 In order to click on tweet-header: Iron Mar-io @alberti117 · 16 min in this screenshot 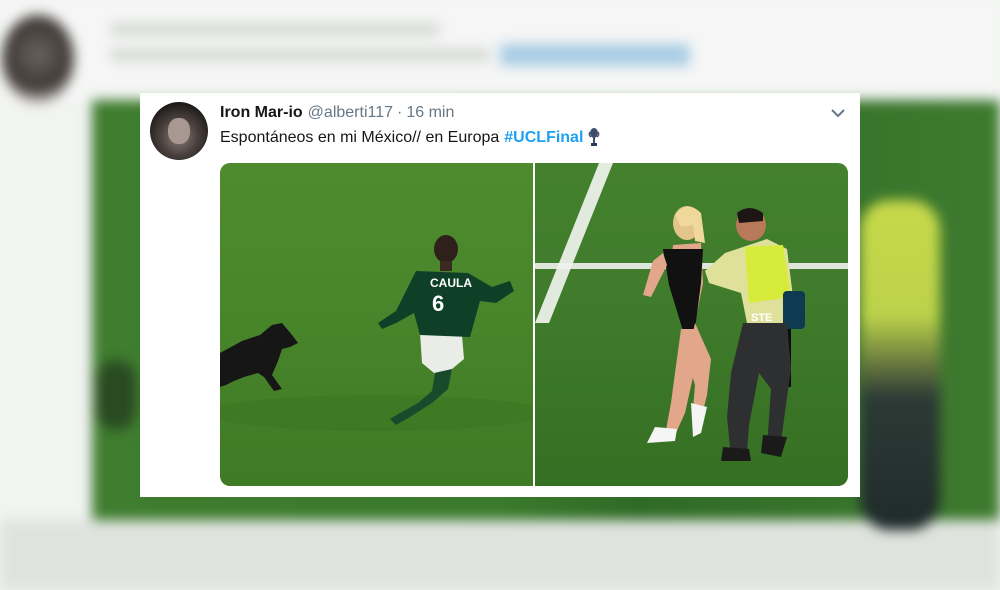, I will do `click(530, 113)`.